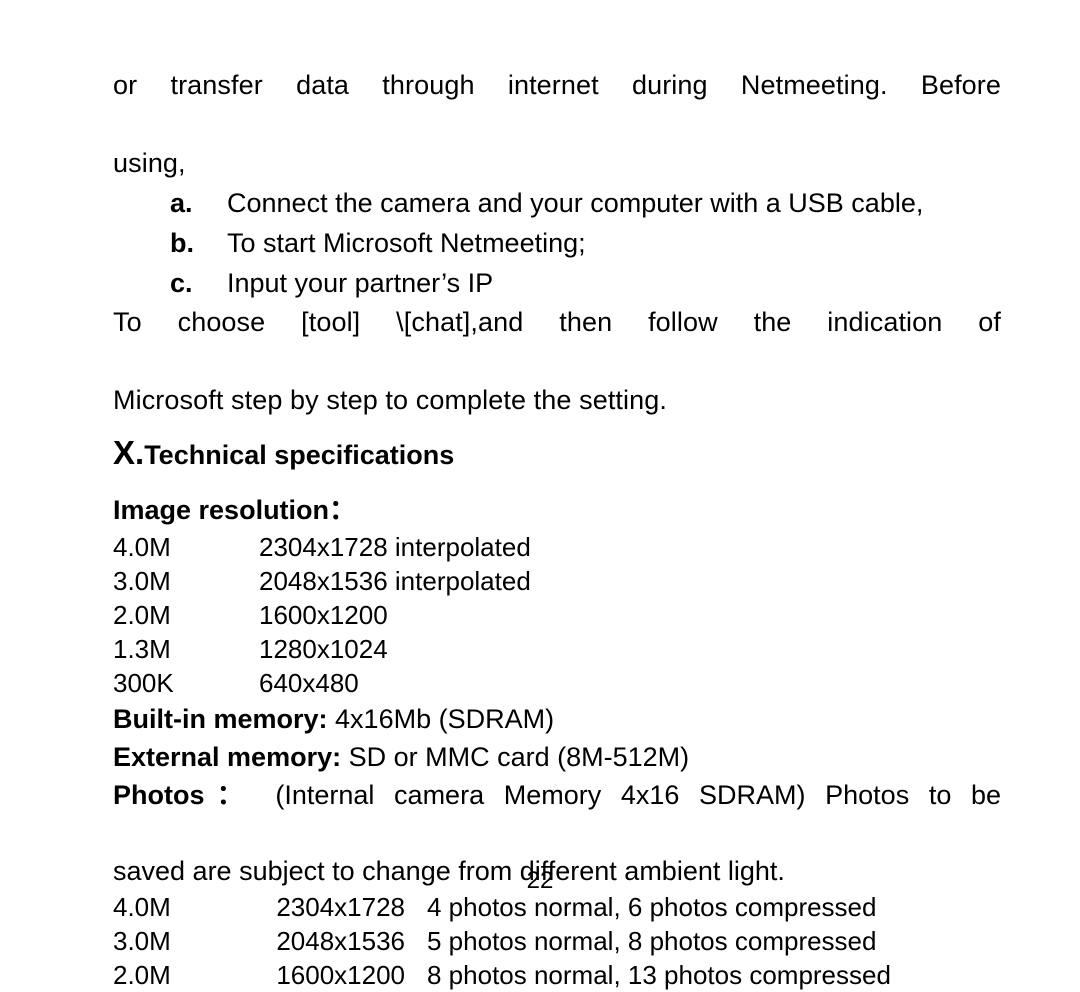 The image size is (1080, 992). Describe the element at coordinates (659, 975) in the screenshot. I see `photo-capacity: 8 photos normal, 13 photos compressed` at that location.